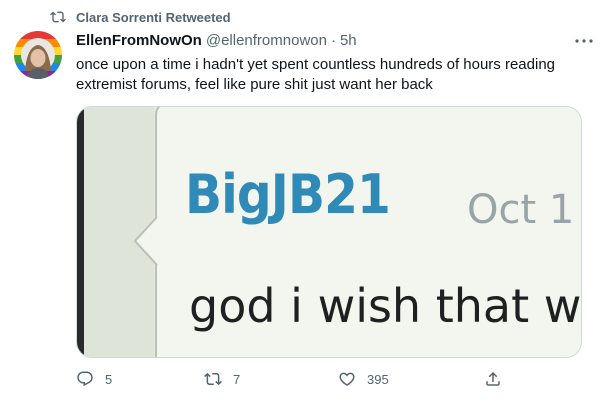 This screenshot has width=612, height=406. What do you see at coordinates (347, 379) in the screenshot?
I see `heart-icon` at bounding box center [347, 379].